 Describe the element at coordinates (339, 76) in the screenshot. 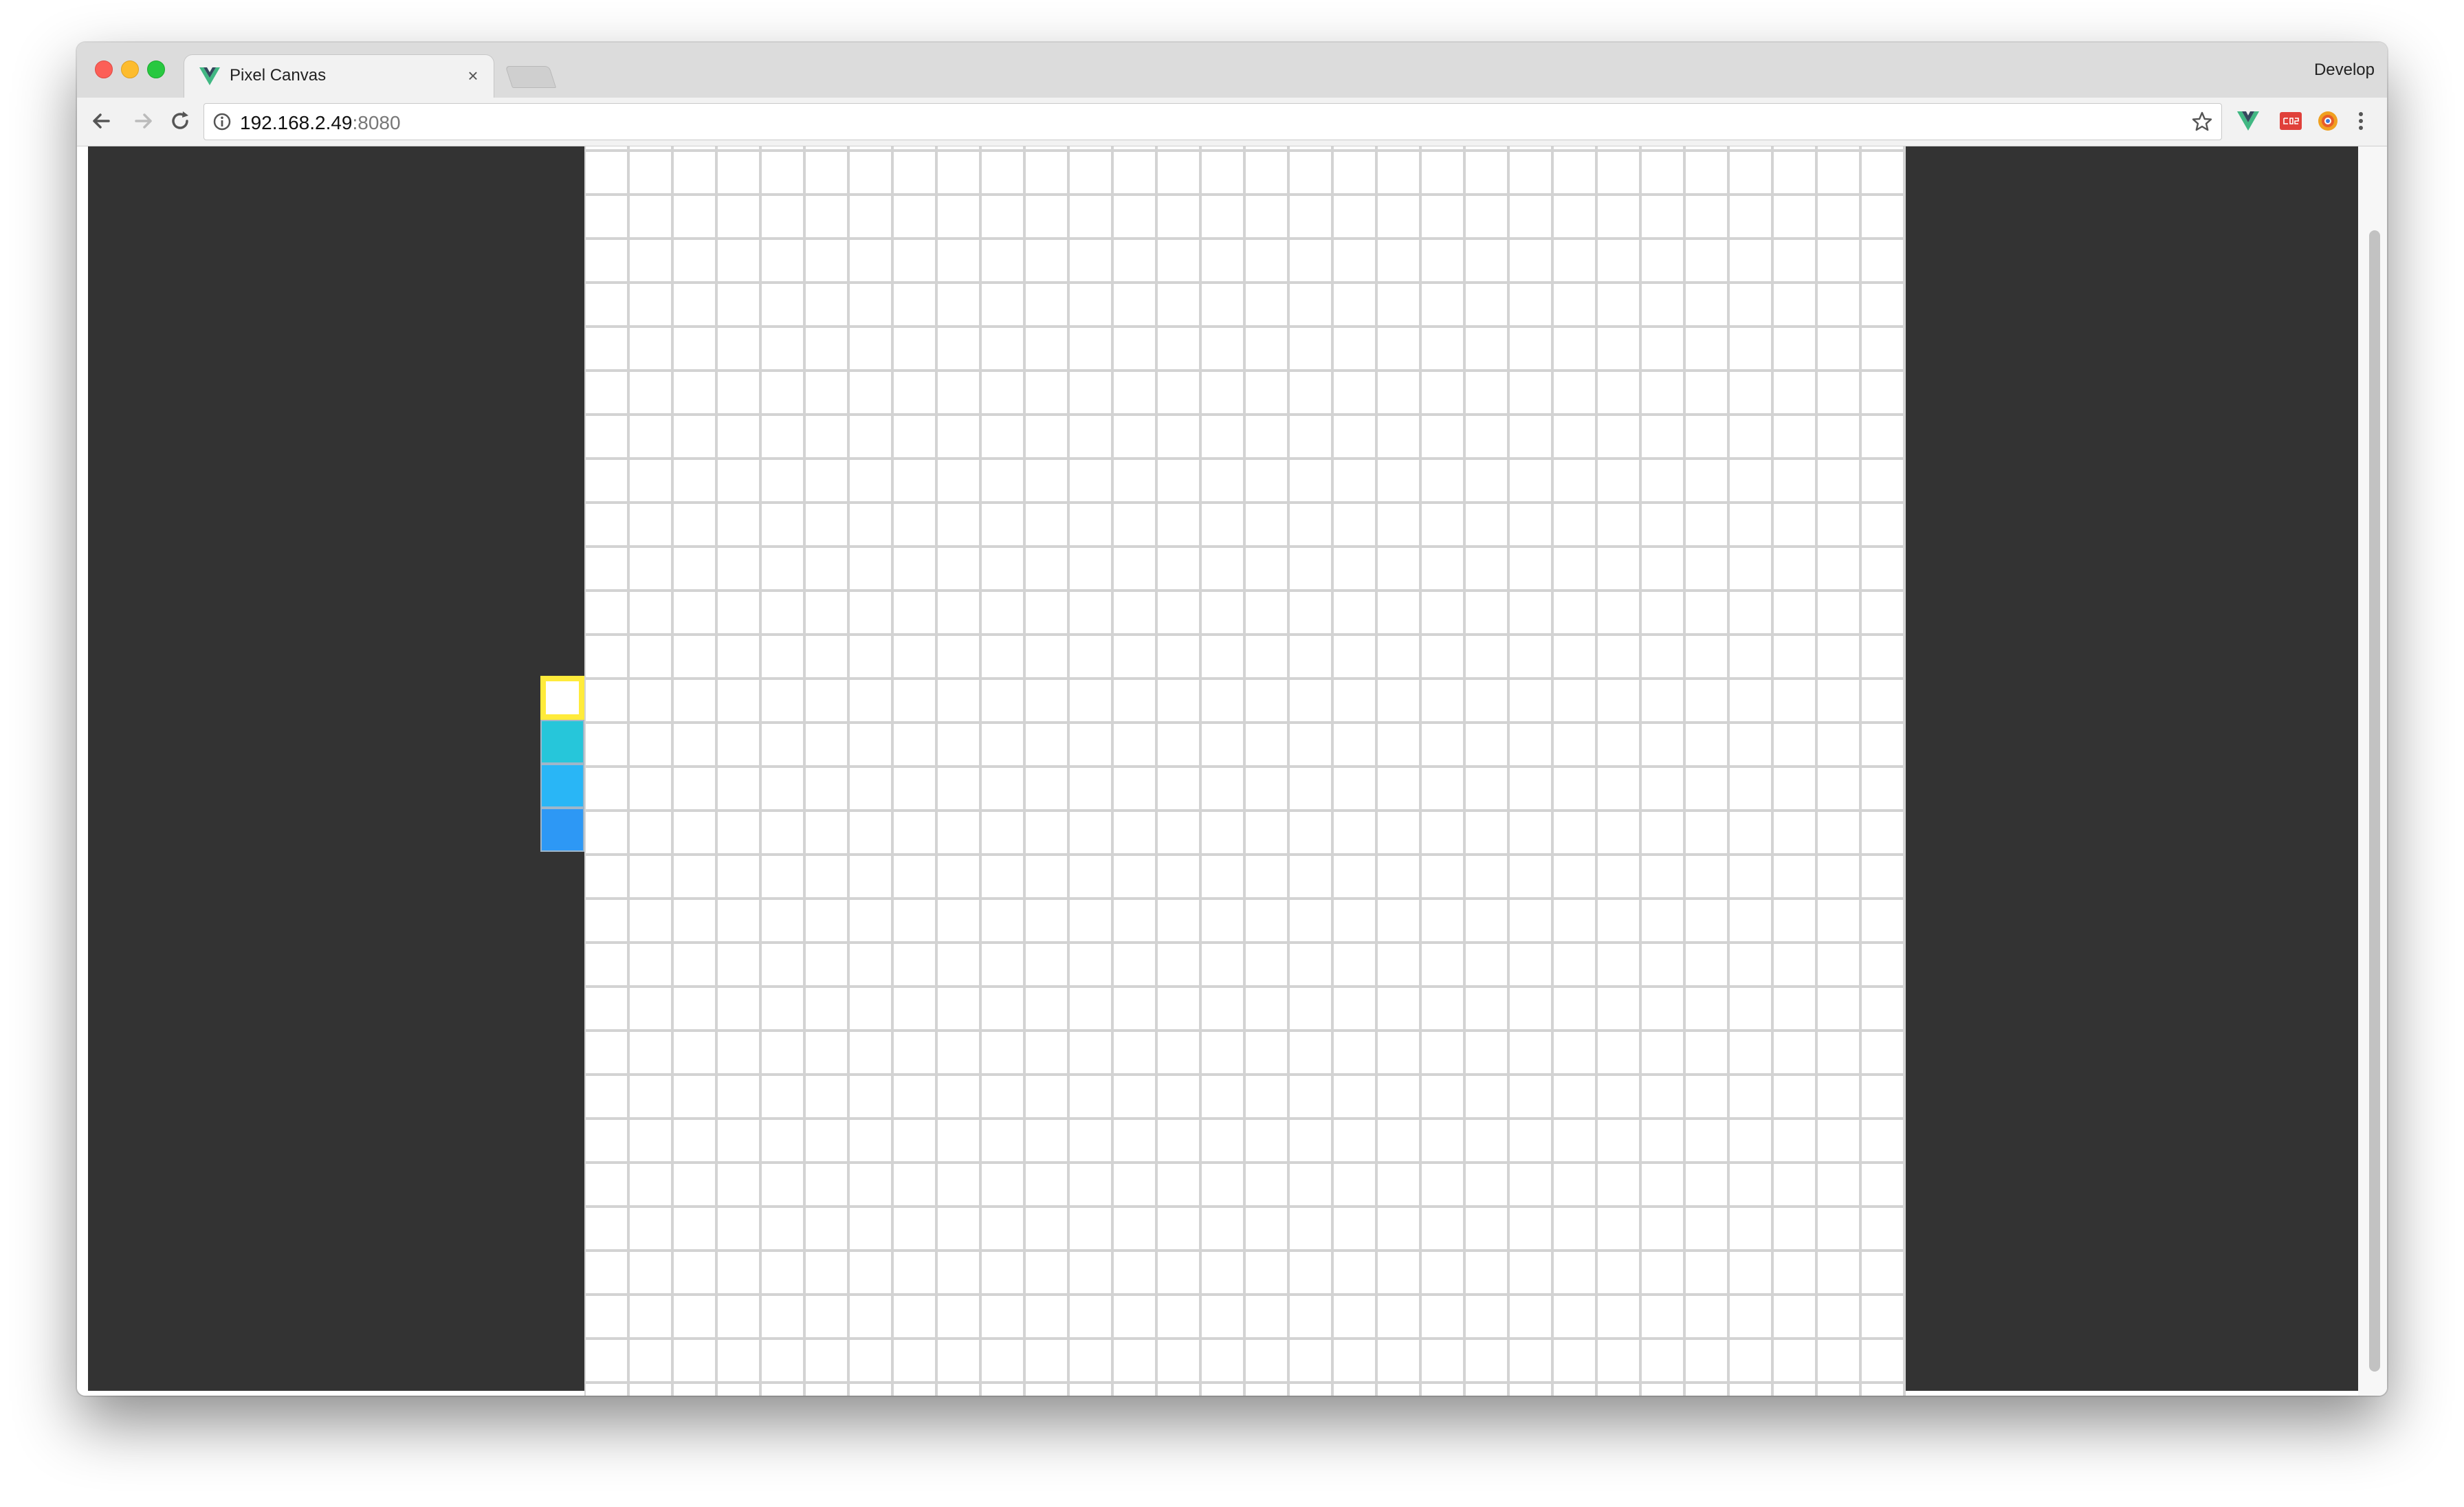

I see `tab-pixel-canvas: Pixel Canvas ×` at that location.